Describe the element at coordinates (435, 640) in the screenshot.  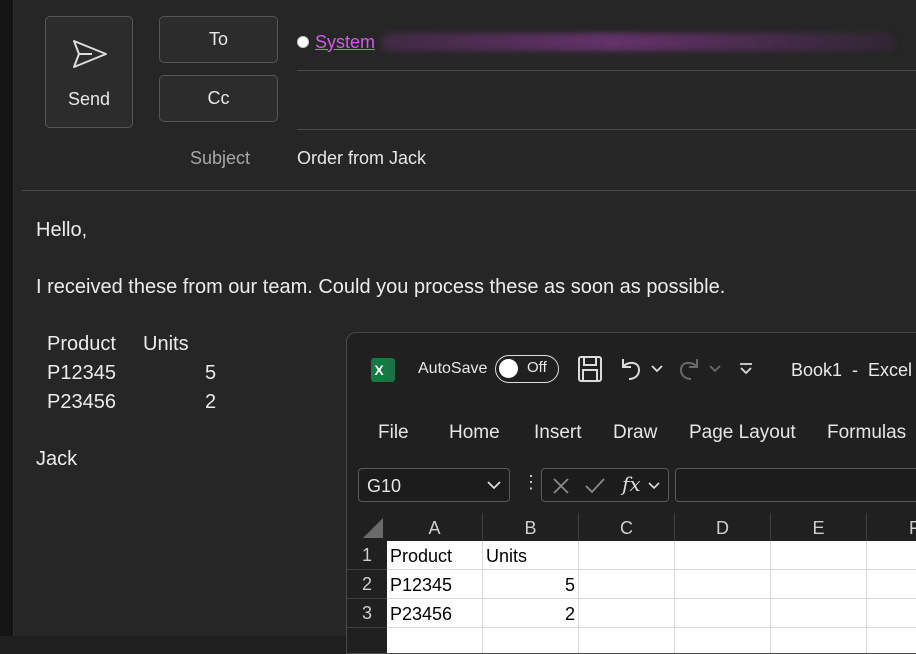
I see `cell-a4` at that location.